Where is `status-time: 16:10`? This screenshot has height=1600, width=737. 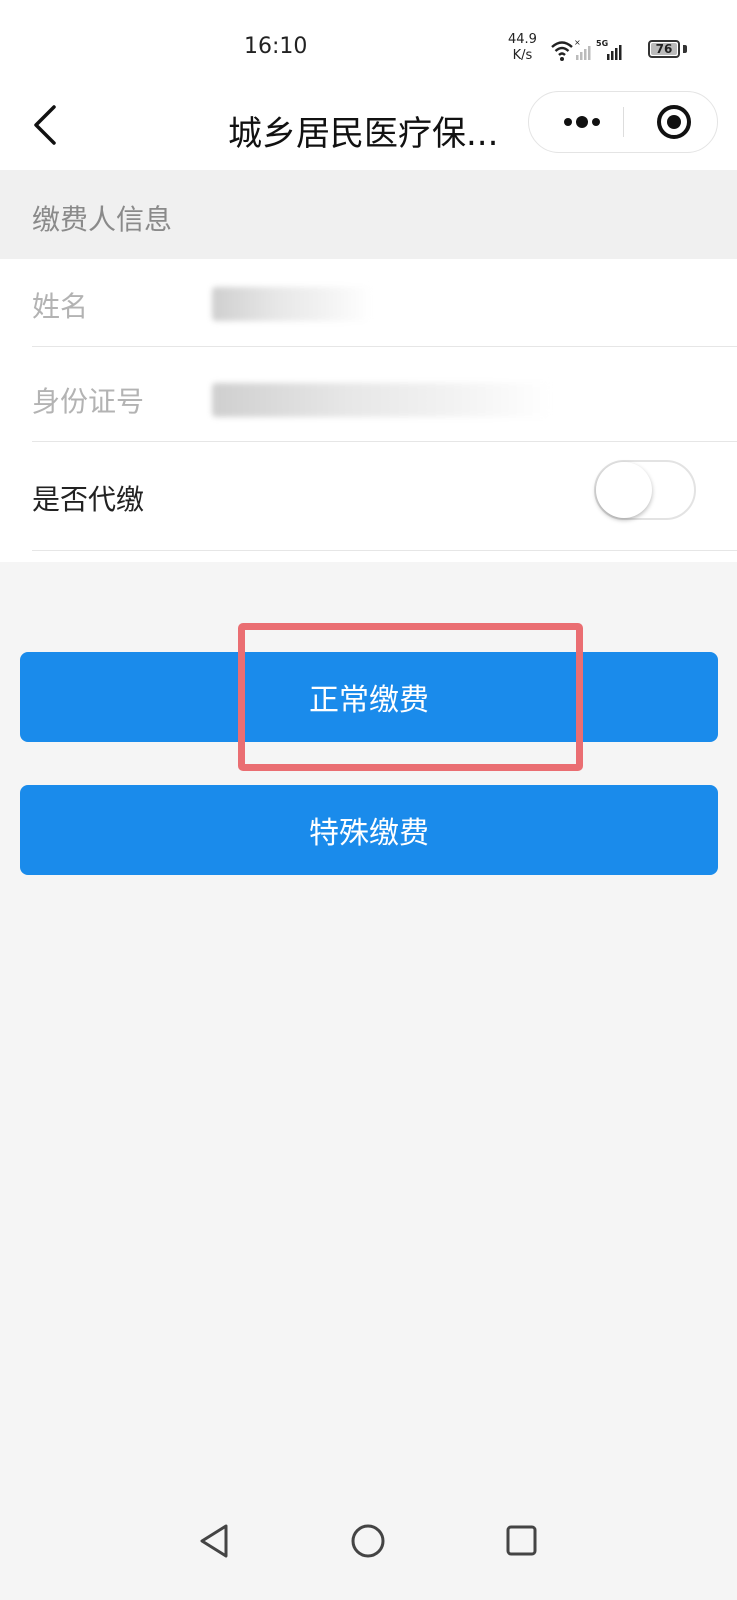
status-time: 16:10 is located at coordinates (276, 46).